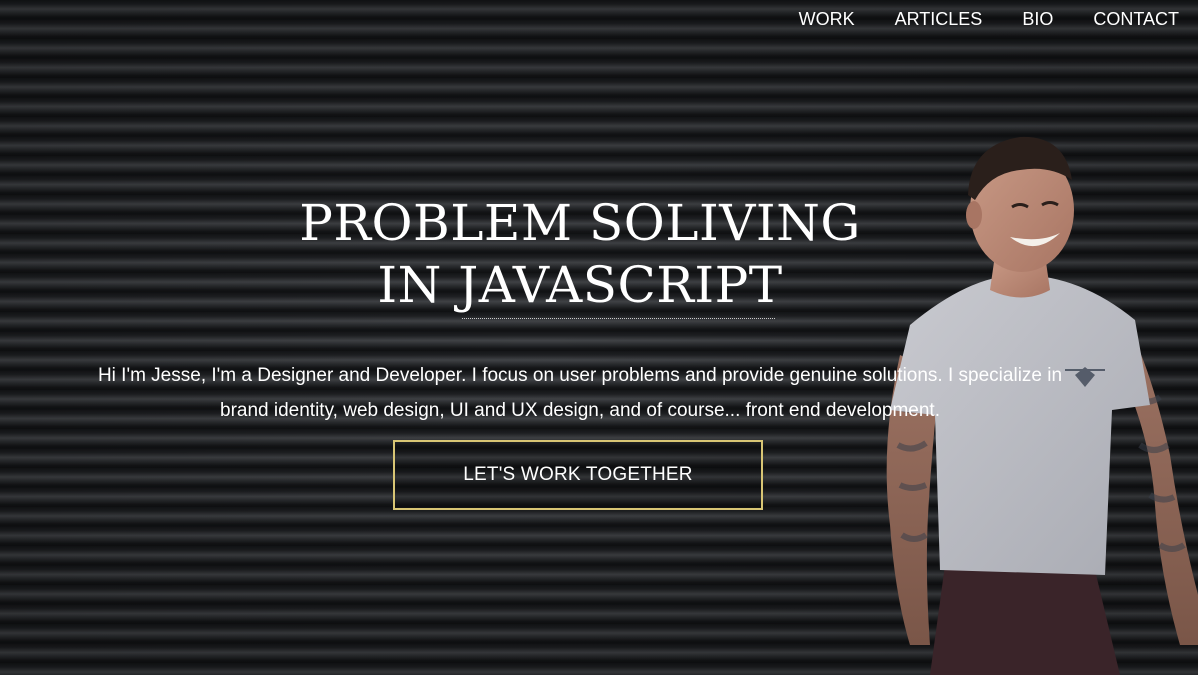 The width and height of the screenshot is (1198, 675). Describe the element at coordinates (618, 318) in the screenshot. I see `headline-underline` at that location.